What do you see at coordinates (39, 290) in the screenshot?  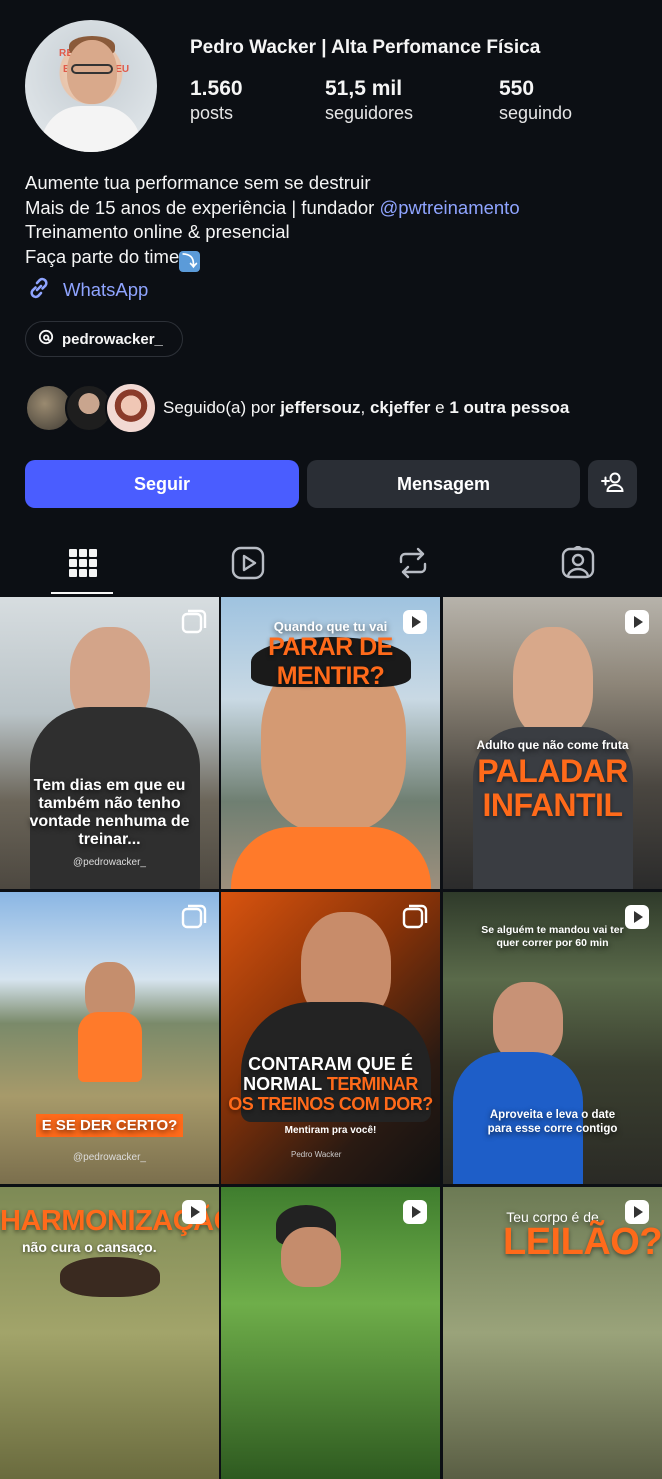 I see `link-icon` at bounding box center [39, 290].